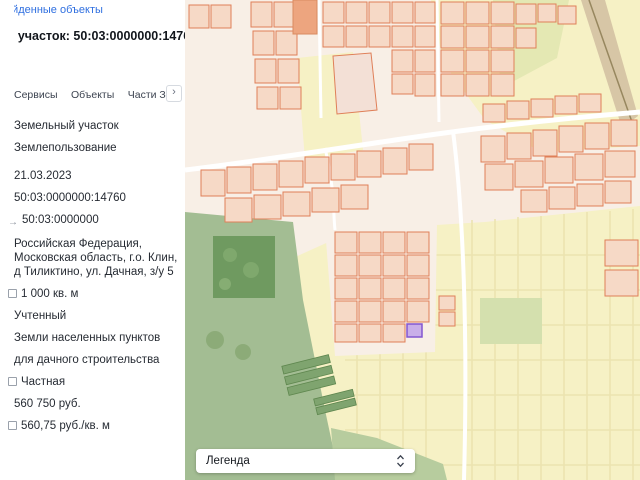  What do you see at coordinates (96, 404) in the screenshot?
I see `attribute-row: 560 750 руб.` at bounding box center [96, 404].